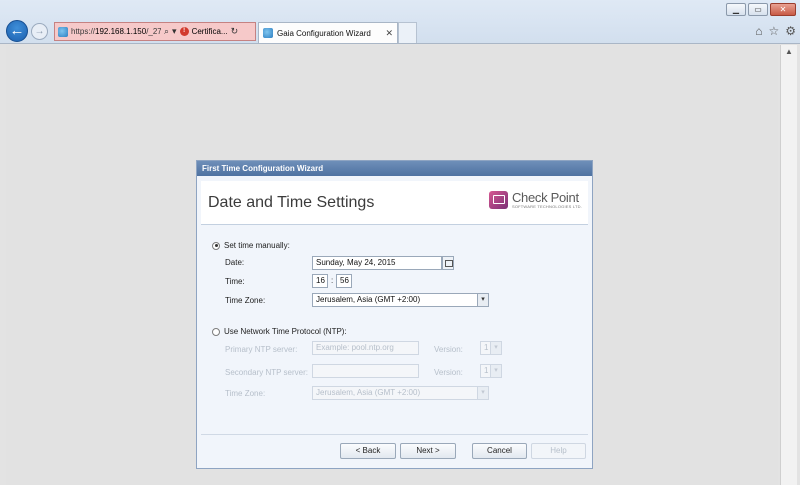 This screenshot has width=800, height=485. I want to click on secondary-version-select: 1 ▾, so click(491, 371).